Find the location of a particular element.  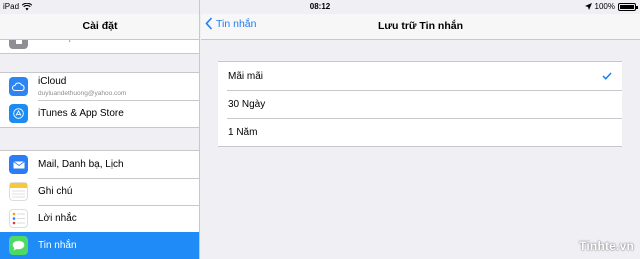

sidebar-item-label: iTunes & App Store is located at coordinates (81, 113).